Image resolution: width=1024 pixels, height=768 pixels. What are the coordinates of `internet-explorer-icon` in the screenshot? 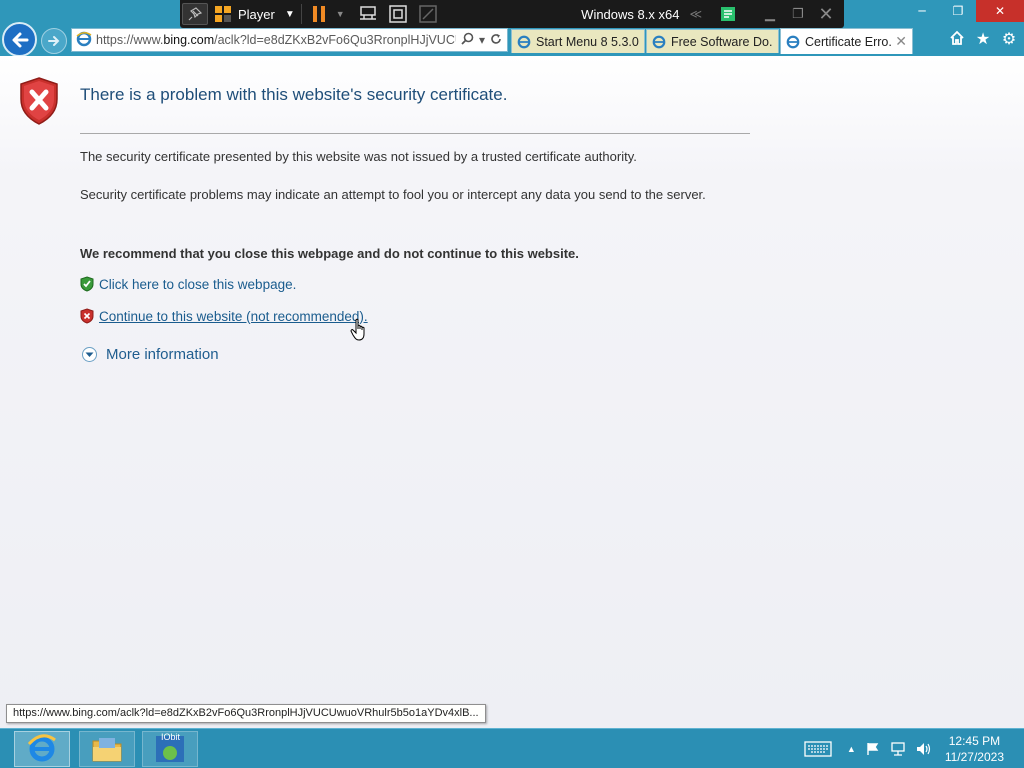 It's located at (41, 748).